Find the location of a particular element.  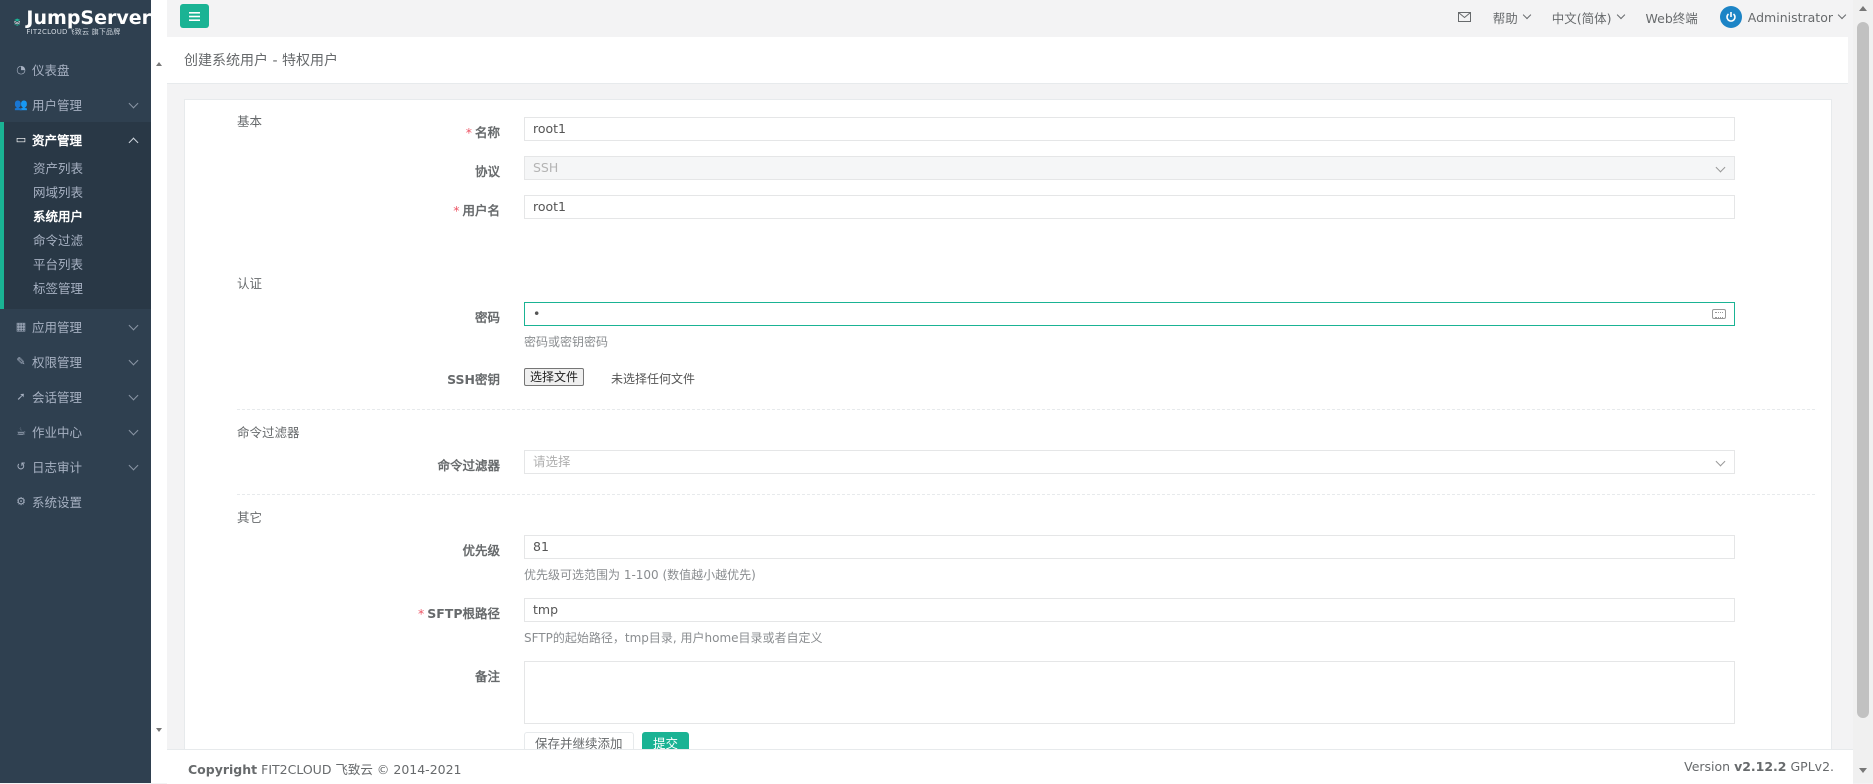

sidebar-item-assets: ▭ 资产管理 is located at coordinates (77, 139).